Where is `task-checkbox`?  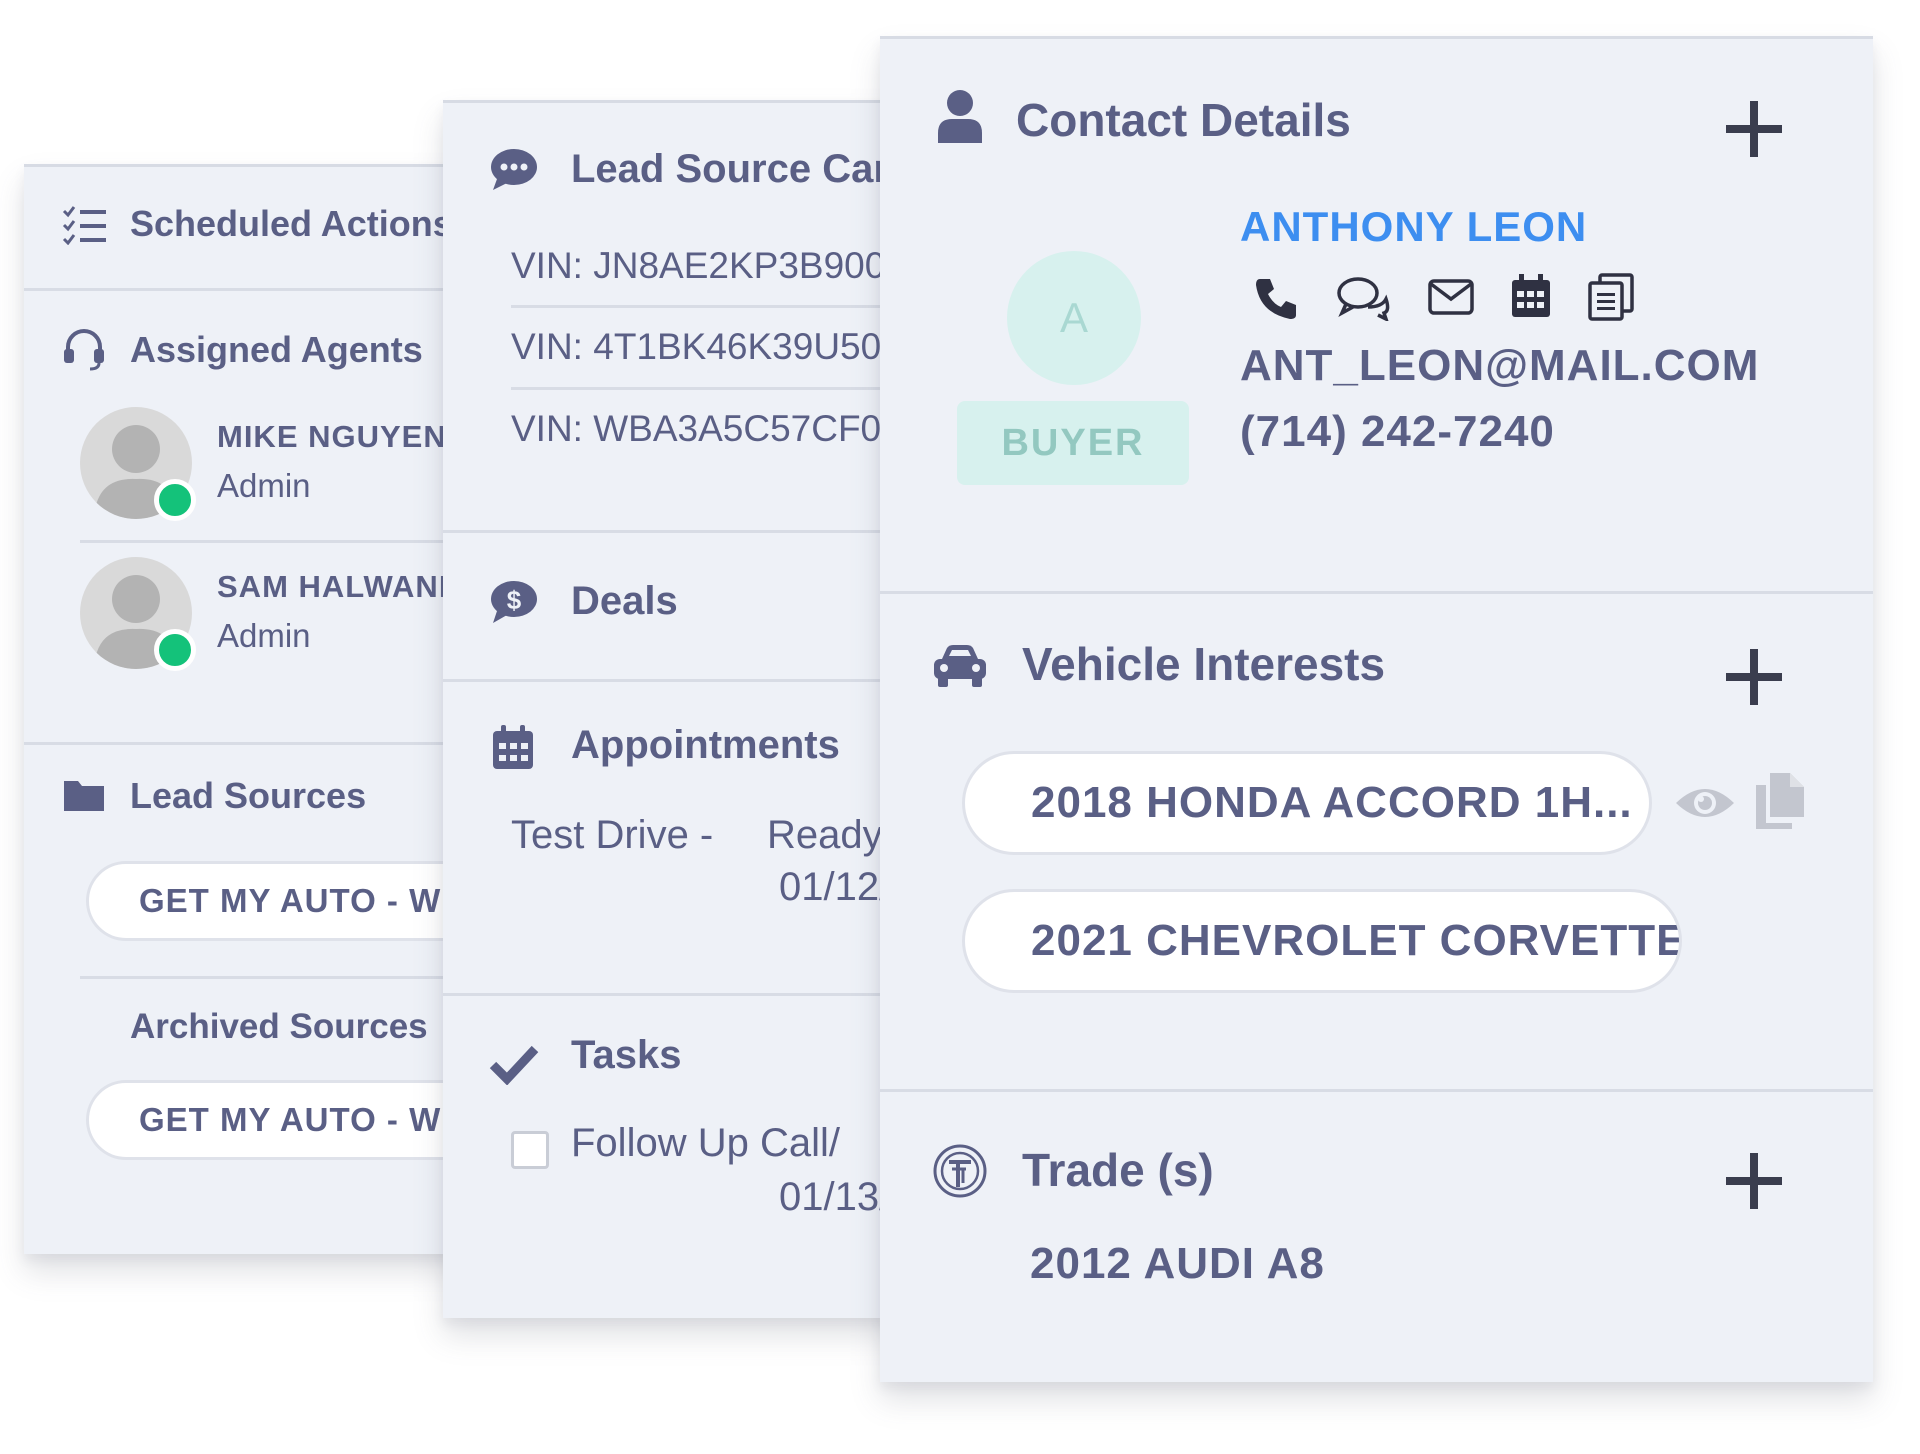
task-checkbox is located at coordinates (530, 1150).